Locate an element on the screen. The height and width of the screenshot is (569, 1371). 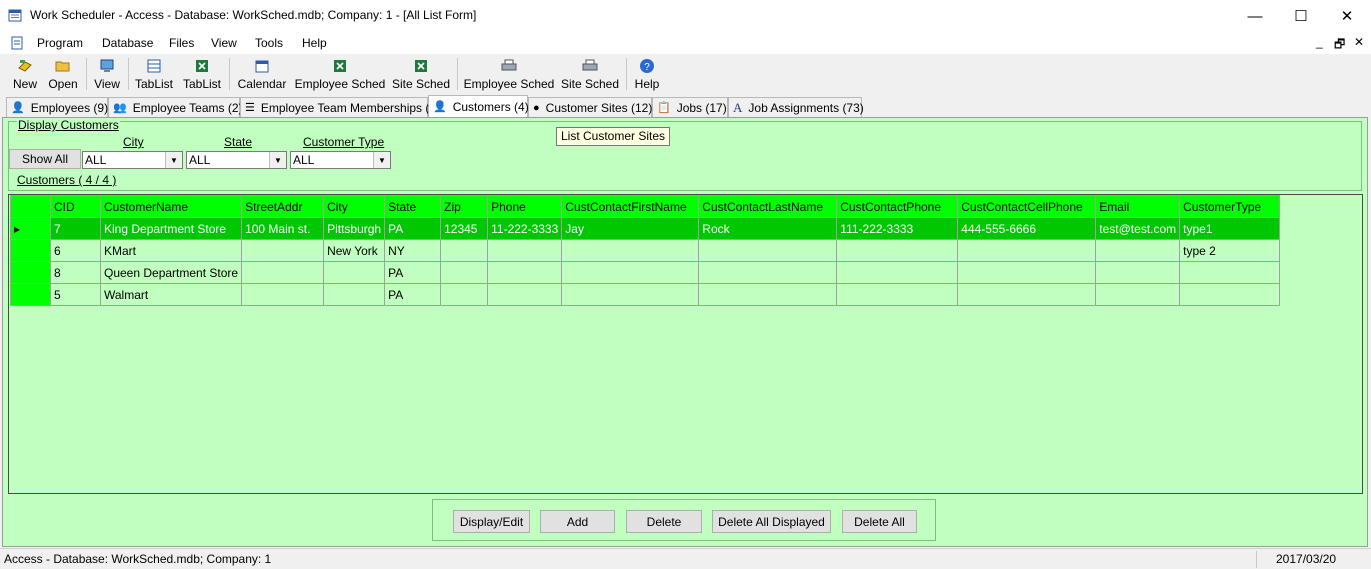
delete-all-button: Delete All is located at coordinates (879, 521).